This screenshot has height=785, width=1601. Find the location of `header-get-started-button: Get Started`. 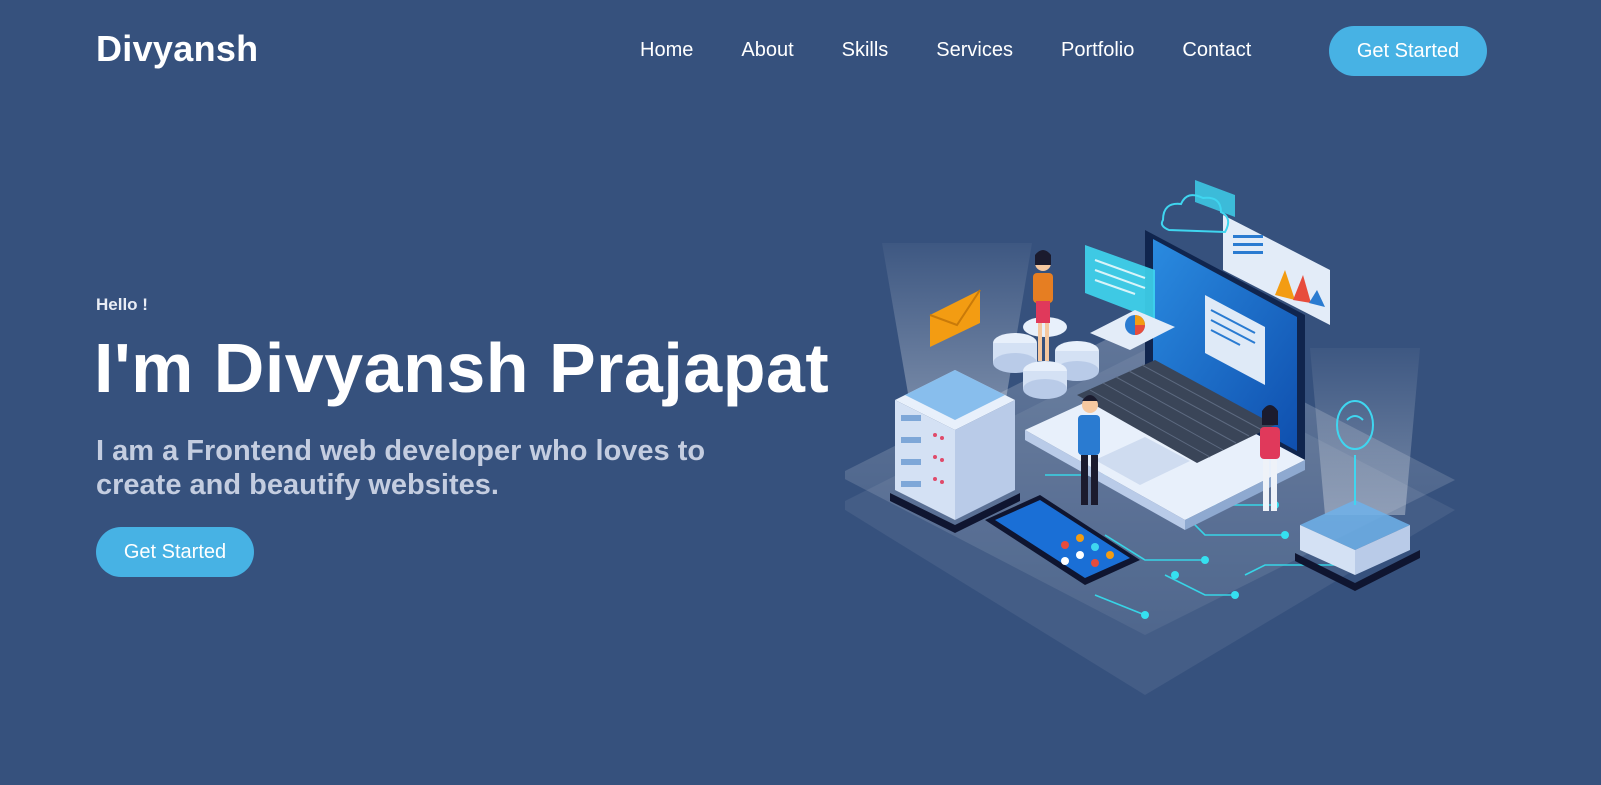

header-get-started-button: Get Started is located at coordinates (1408, 51).